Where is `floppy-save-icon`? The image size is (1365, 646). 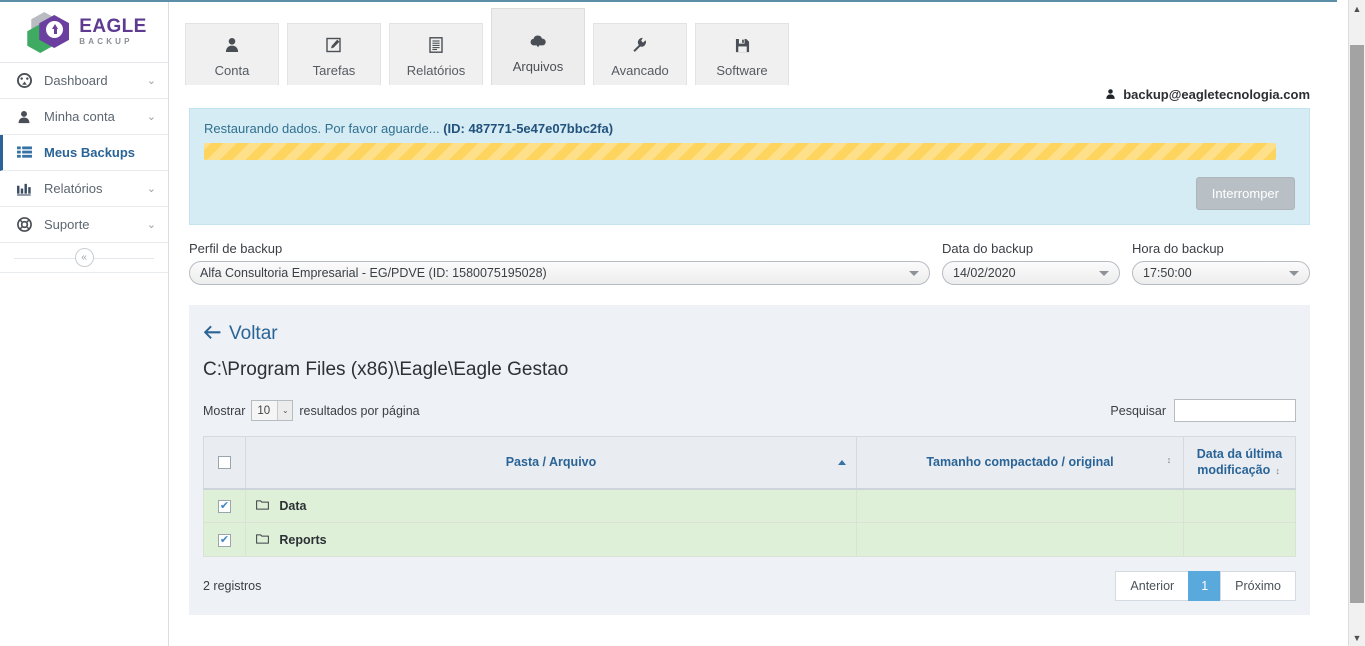 floppy-save-icon is located at coordinates (742, 47).